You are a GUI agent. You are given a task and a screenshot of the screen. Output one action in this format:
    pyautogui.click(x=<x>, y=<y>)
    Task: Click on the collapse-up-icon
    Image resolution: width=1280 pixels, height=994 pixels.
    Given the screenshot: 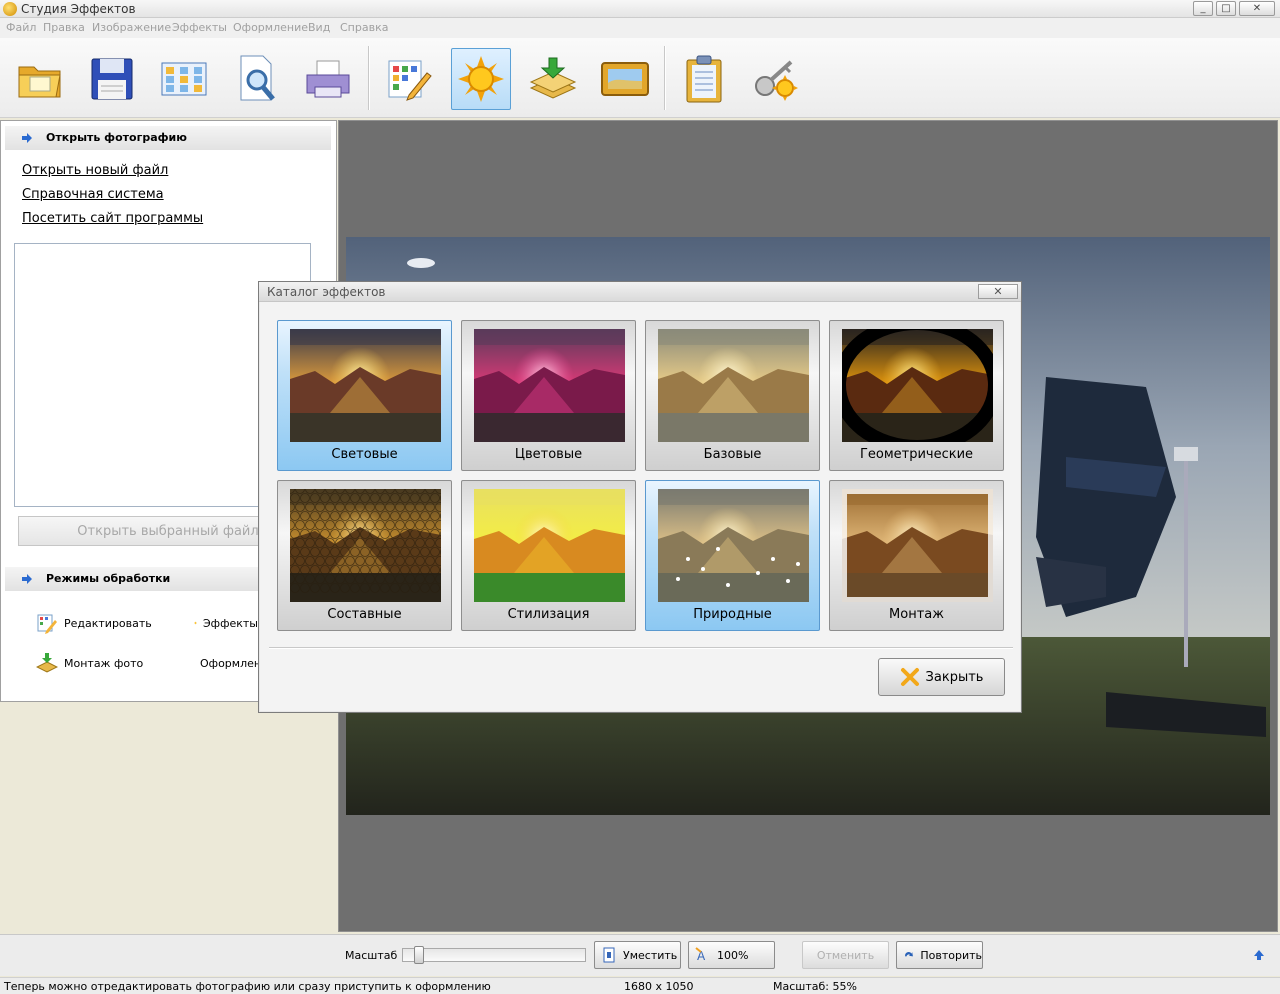 What is the action you would take?
    pyautogui.click(x=1259, y=955)
    